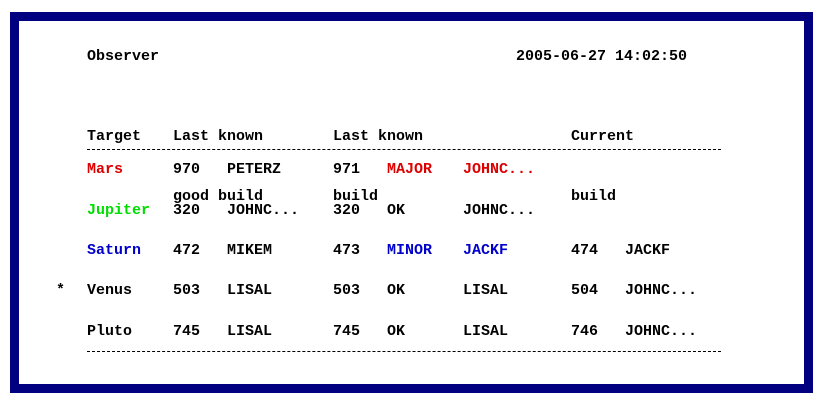  What do you see at coordinates (404, 351) in the screenshot?
I see `footer-divider` at bounding box center [404, 351].